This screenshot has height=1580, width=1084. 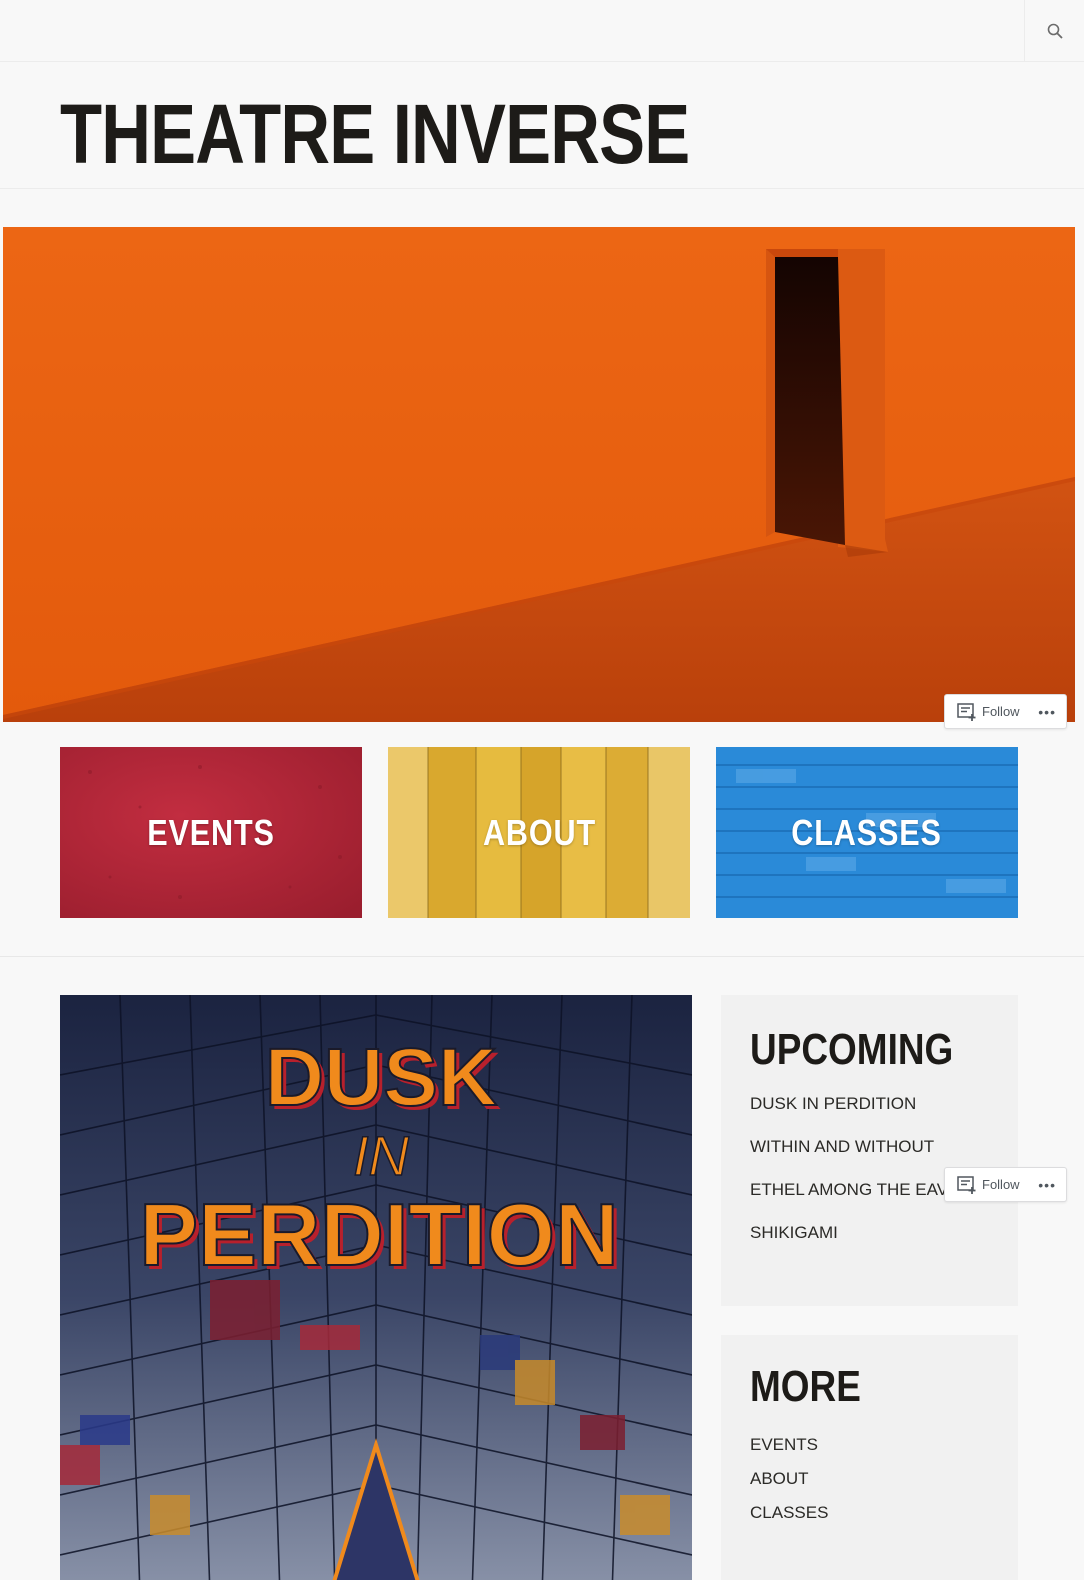 What do you see at coordinates (542, 188) in the screenshot?
I see `header-divider` at bounding box center [542, 188].